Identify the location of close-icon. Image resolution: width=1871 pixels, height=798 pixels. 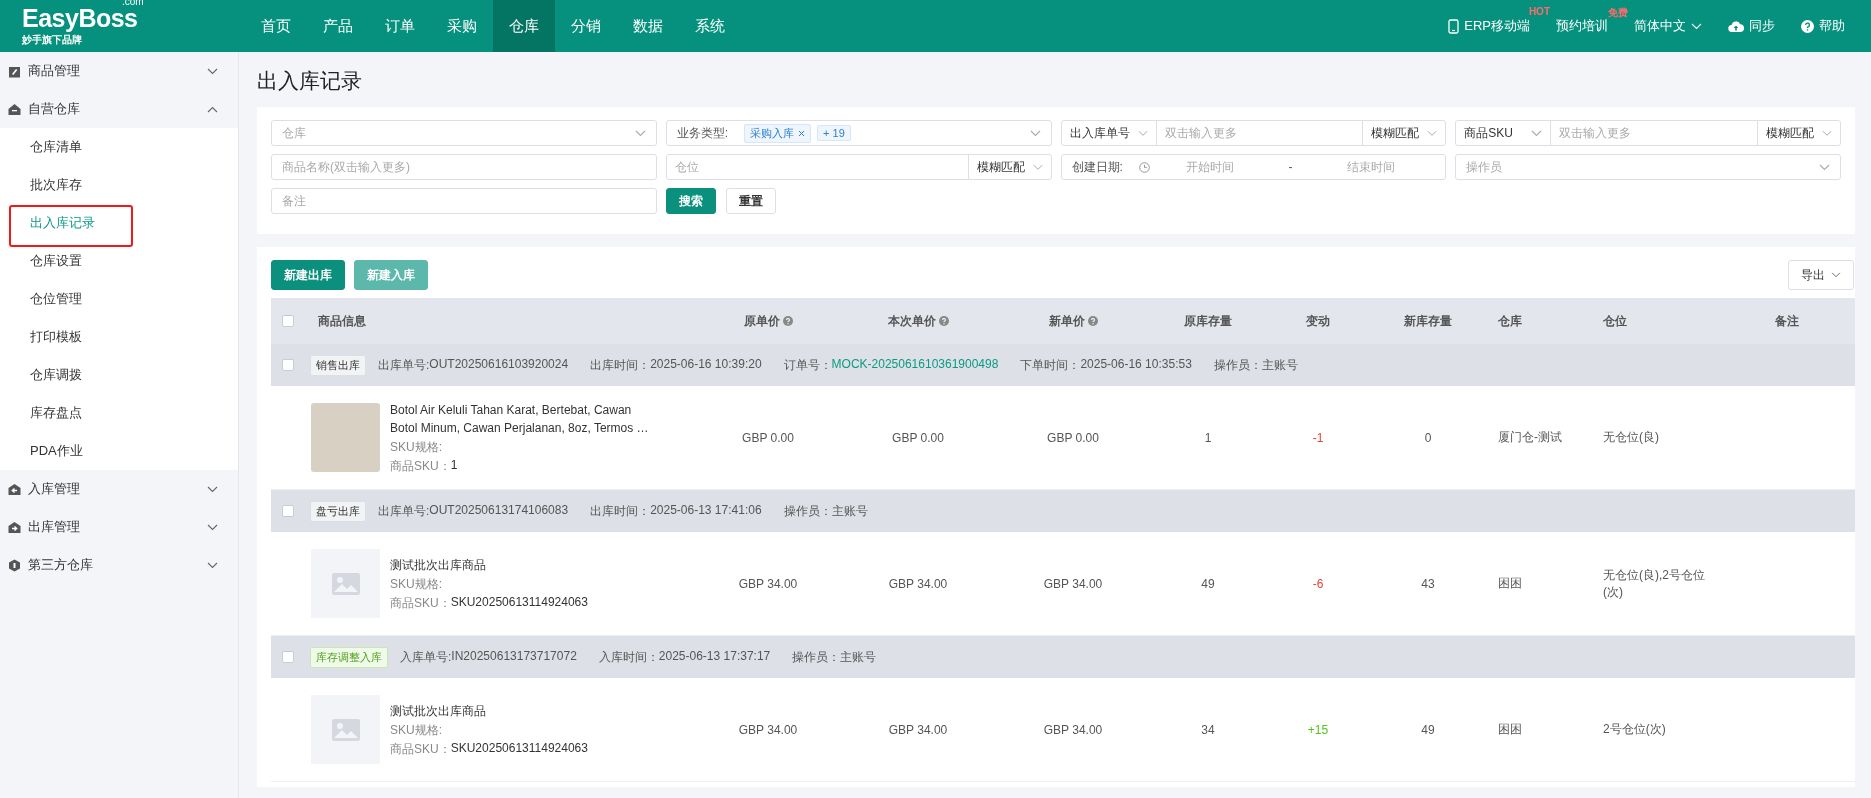
(802, 133).